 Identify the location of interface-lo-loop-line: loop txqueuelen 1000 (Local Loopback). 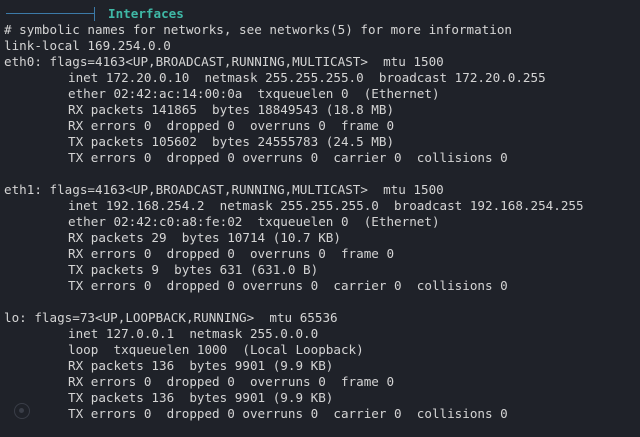
(216, 349).